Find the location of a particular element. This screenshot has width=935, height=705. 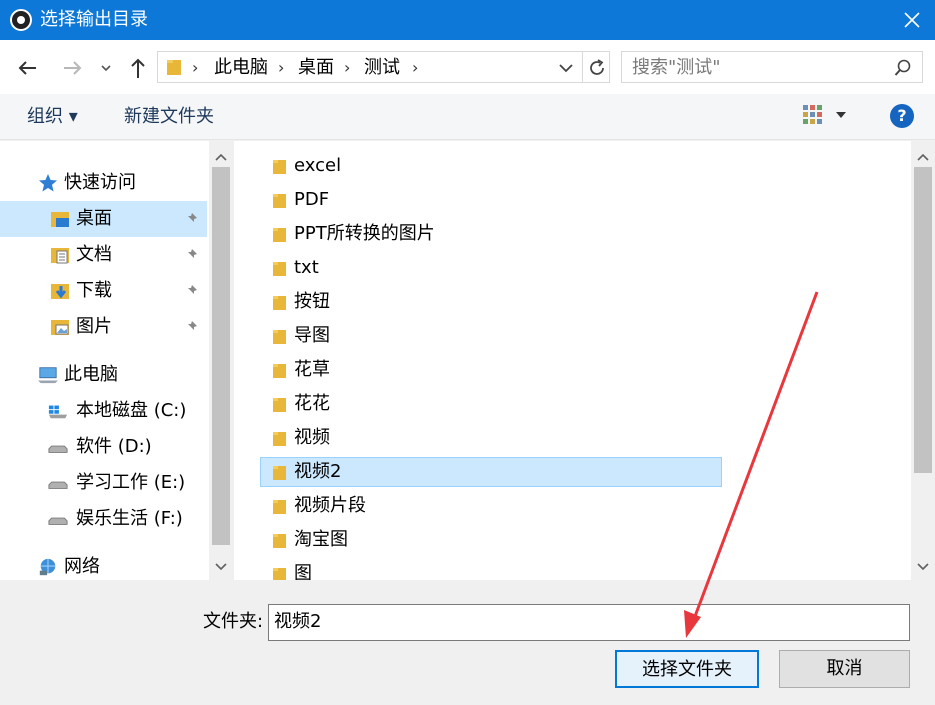

folder-item: 视频片段 is located at coordinates (491, 506).